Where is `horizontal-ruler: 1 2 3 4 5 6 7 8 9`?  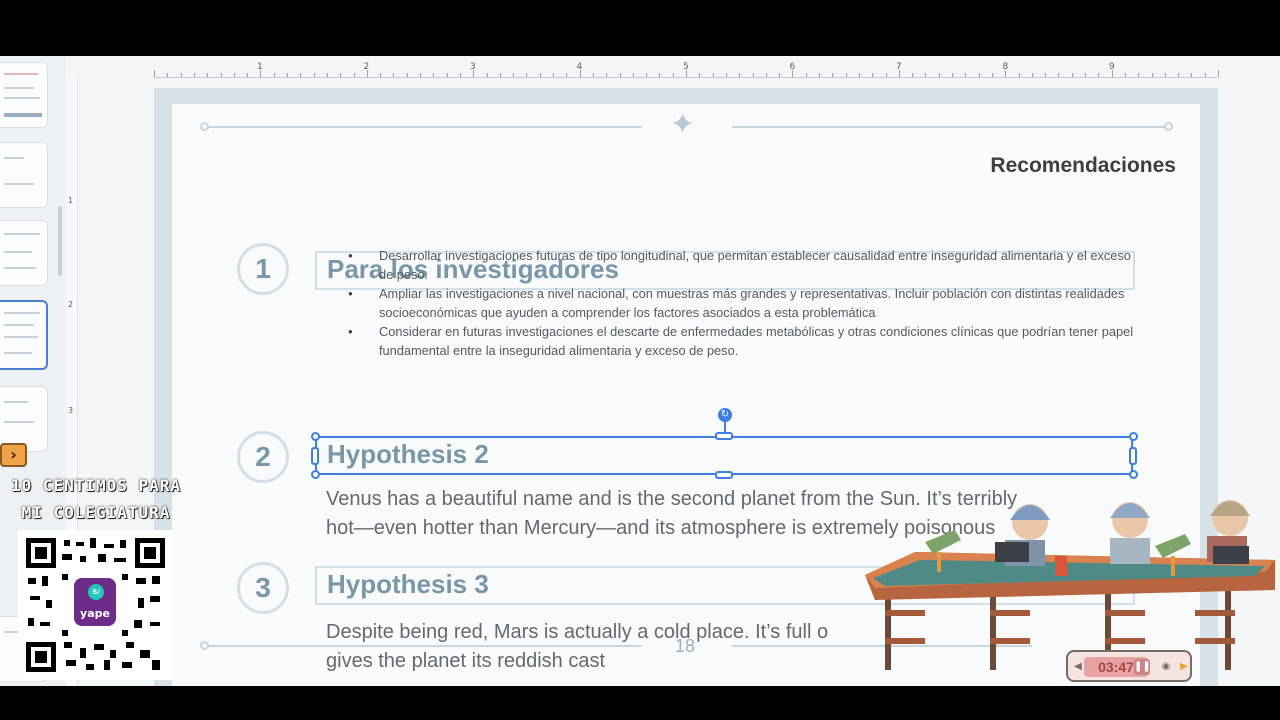 horizontal-ruler: 1 2 3 4 5 6 7 8 9 is located at coordinates (686, 70).